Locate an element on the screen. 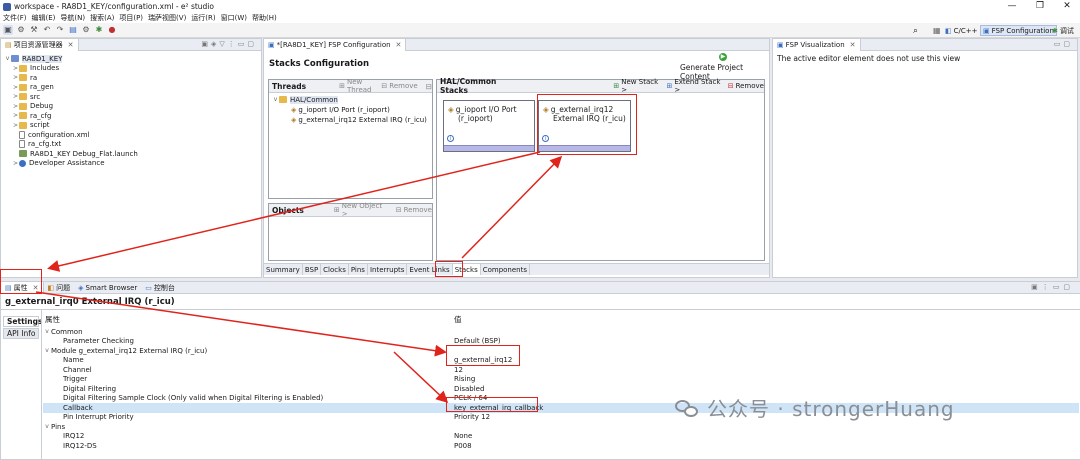  watermark: 公众号 · strongerHuang is located at coordinates (815, 407).